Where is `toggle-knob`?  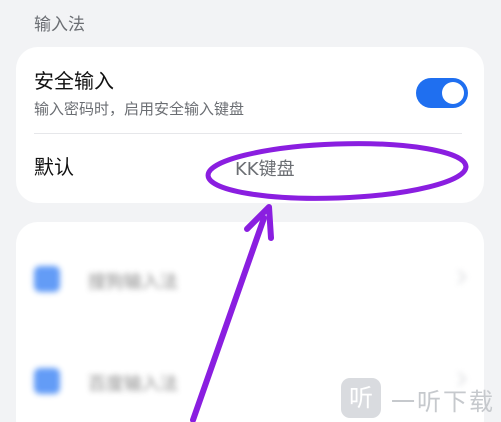
toggle-knob is located at coordinates (453, 93).